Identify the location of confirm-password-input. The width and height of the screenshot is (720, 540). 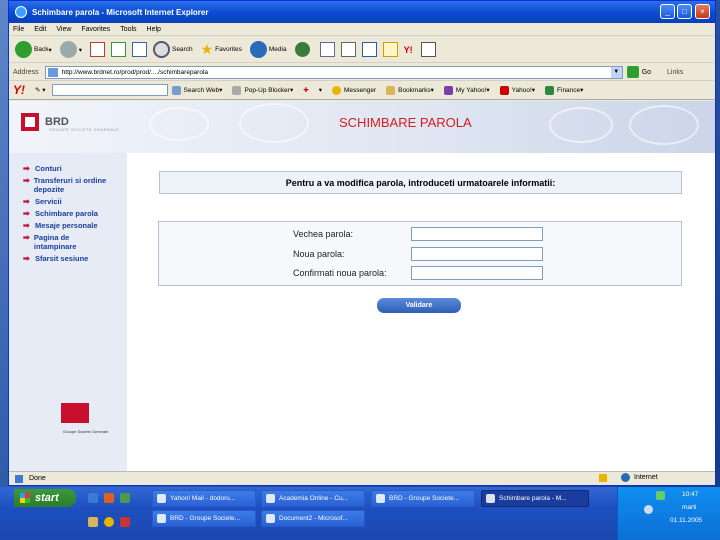
(477, 272).